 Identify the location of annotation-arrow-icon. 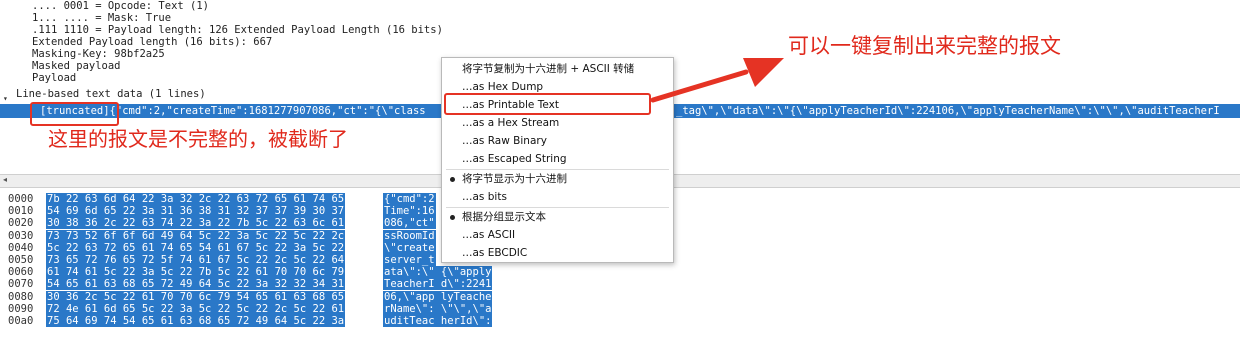
(717, 80).